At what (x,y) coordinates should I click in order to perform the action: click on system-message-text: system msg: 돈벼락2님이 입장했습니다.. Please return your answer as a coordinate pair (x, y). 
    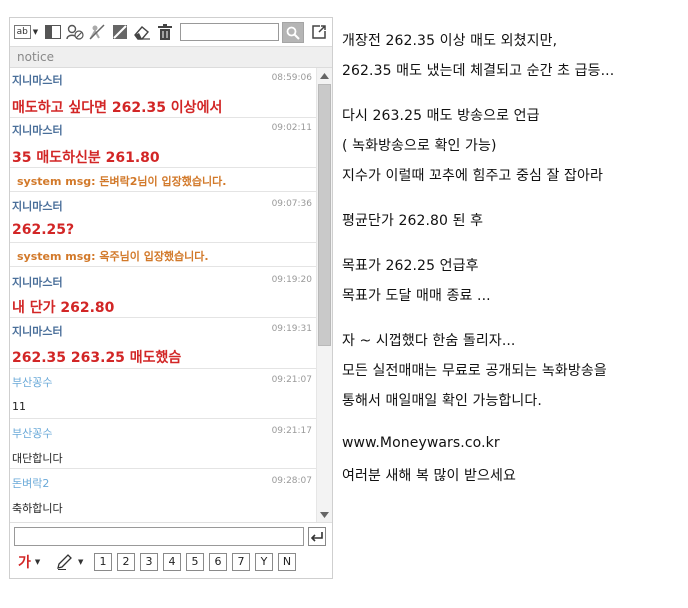
    Looking at the image, I should click on (122, 181).